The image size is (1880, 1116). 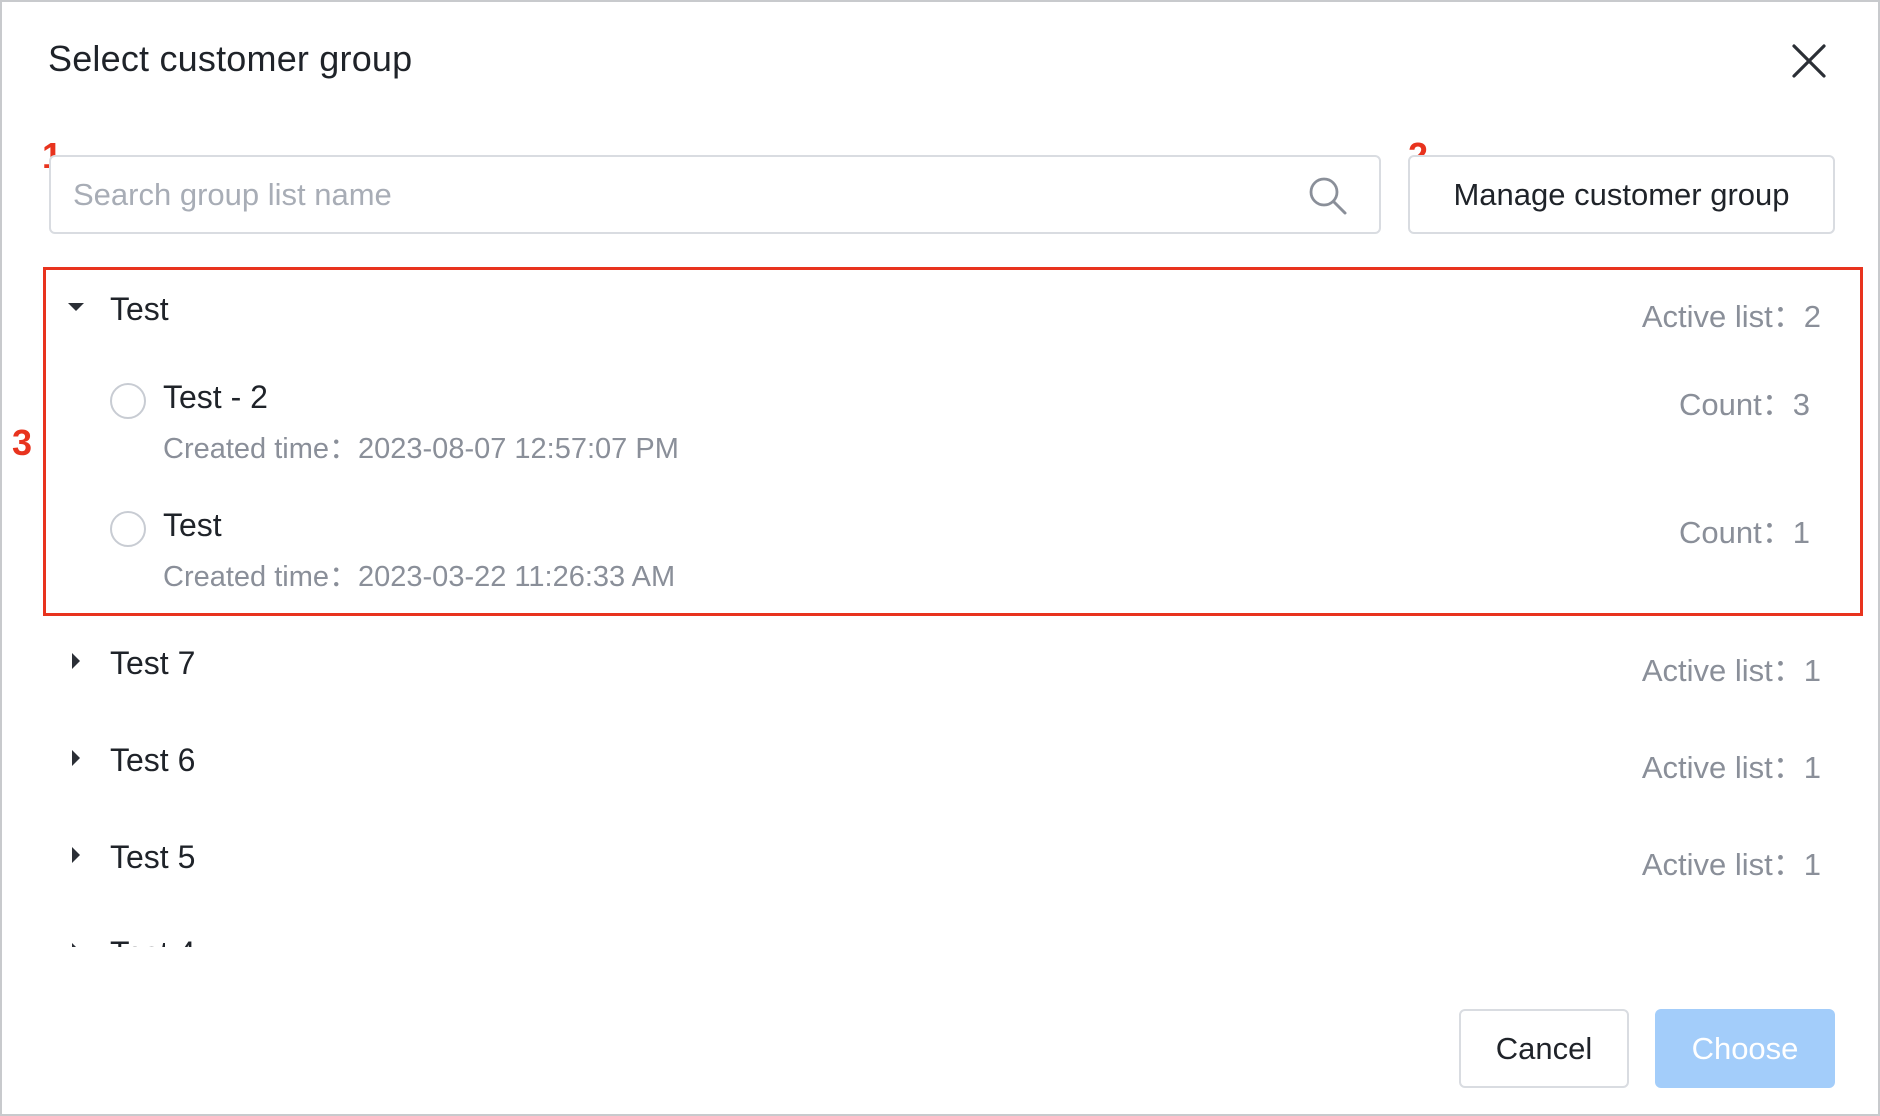 What do you see at coordinates (941, 309) in the screenshot?
I see `group-row-test: Test Active list：2` at bounding box center [941, 309].